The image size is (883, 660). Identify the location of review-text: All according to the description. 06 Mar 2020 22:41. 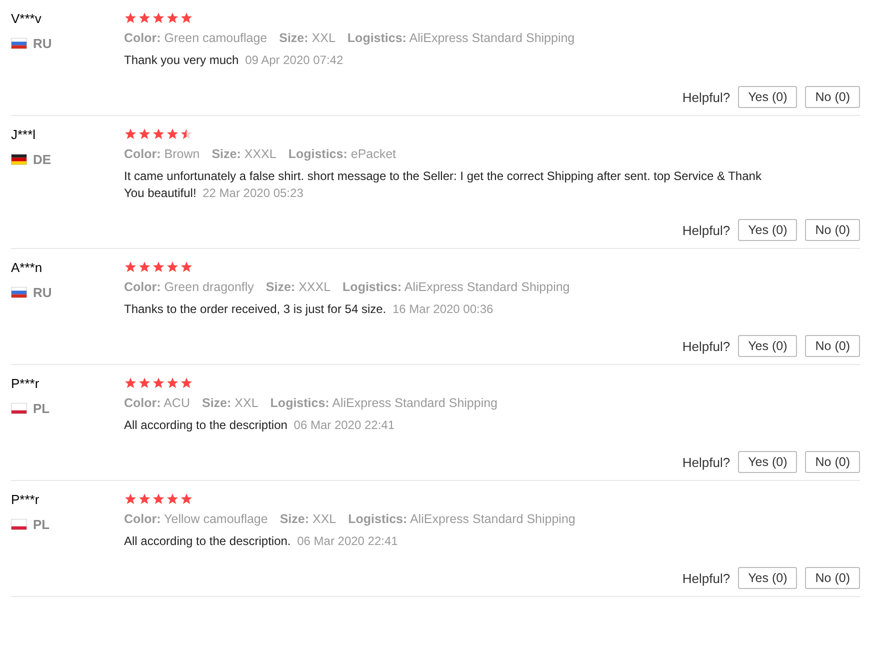
(261, 541).